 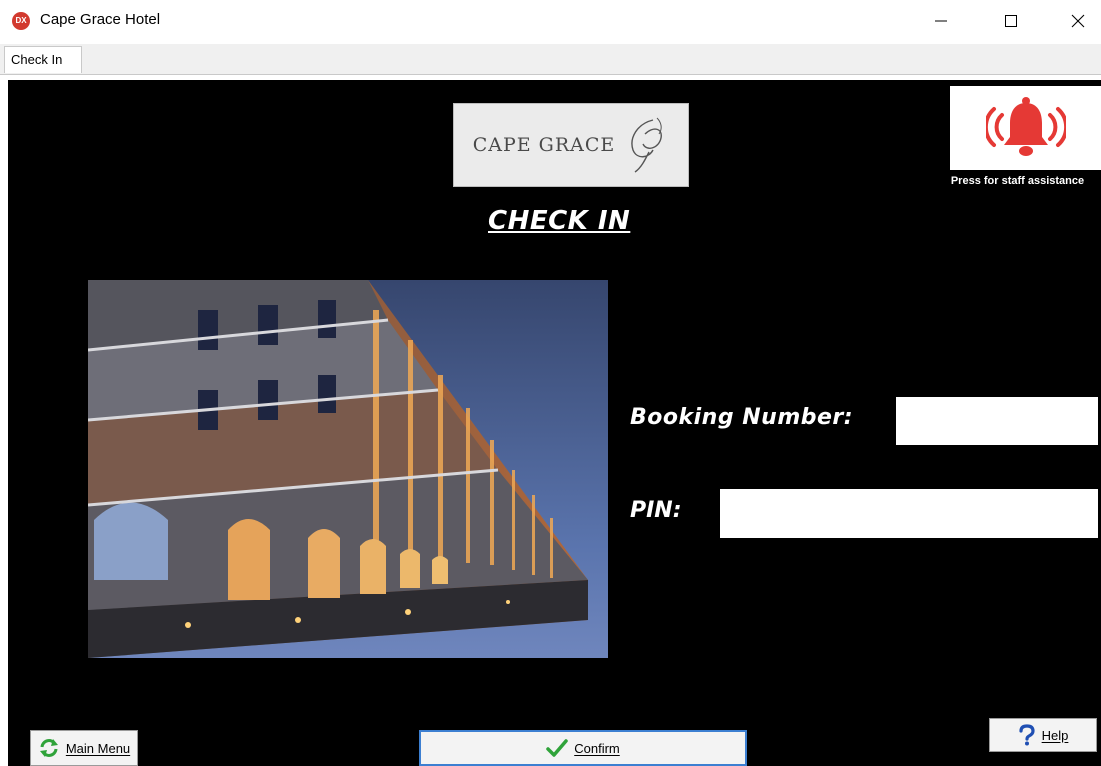 I want to click on minimize-icon, so click(x=941, y=21).